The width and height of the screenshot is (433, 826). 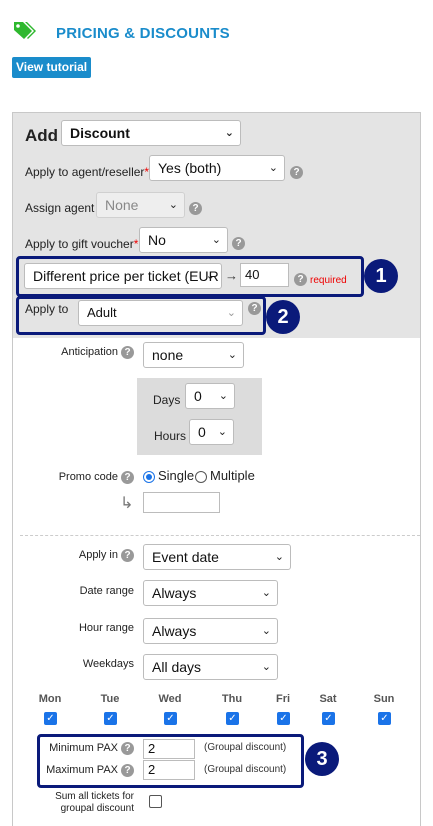 I want to click on anticipation-select: none ⌄, so click(x=193, y=355).